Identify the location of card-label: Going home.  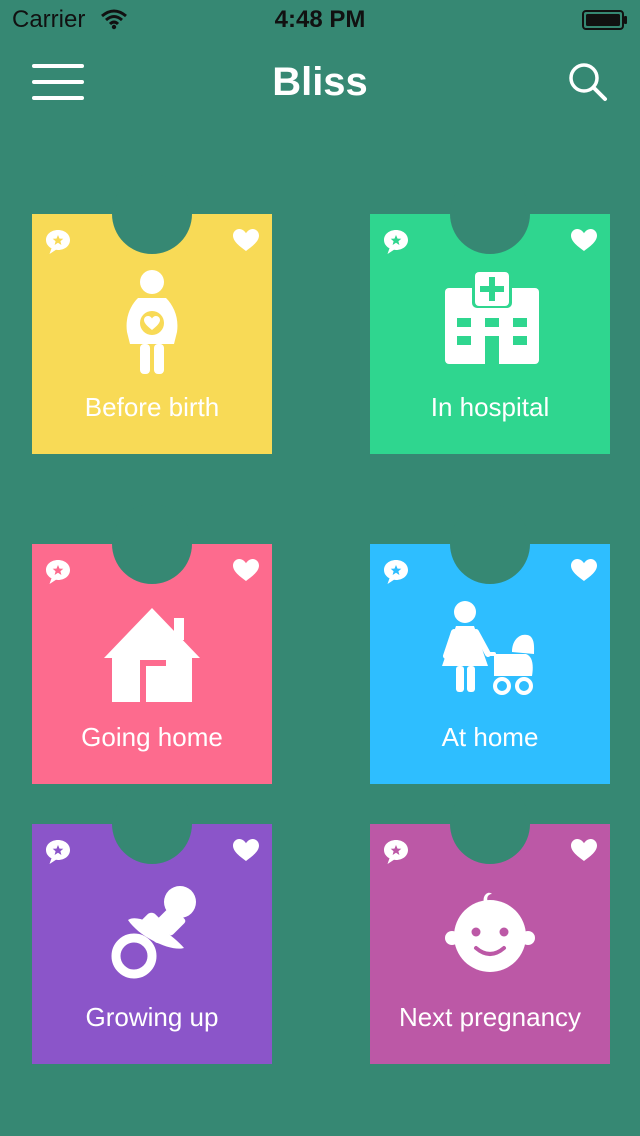
(152, 737).